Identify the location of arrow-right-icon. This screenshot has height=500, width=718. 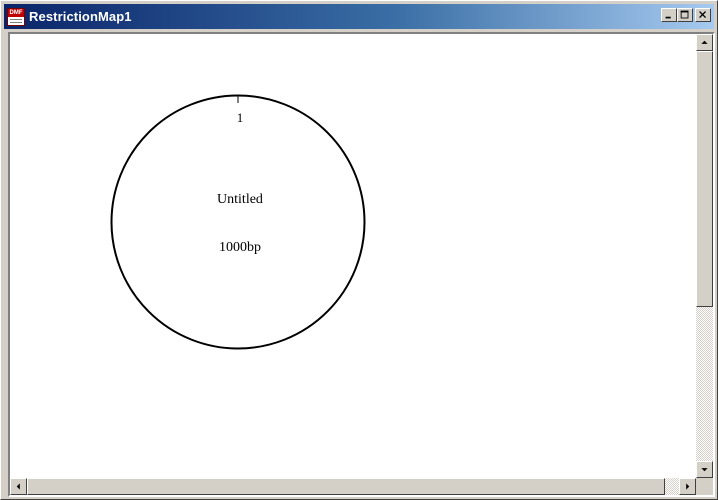
(688, 486).